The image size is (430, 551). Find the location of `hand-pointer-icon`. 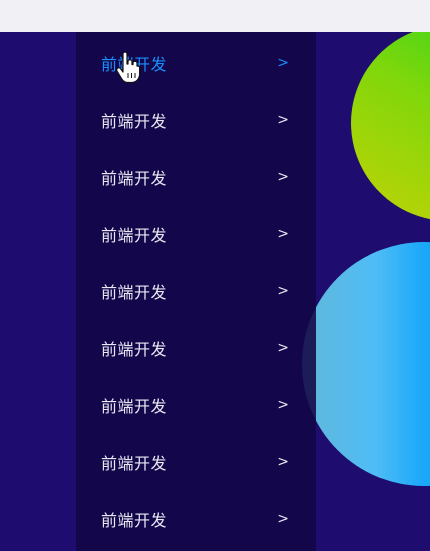

hand-pointer-icon is located at coordinates (128, 69).